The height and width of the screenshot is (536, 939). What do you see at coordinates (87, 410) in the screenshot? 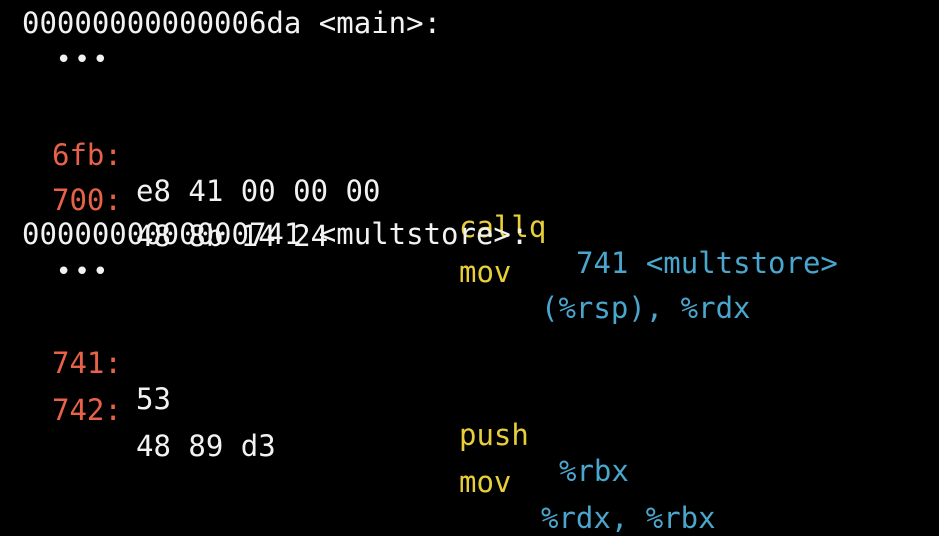
I see `instruction-address: 742:` at bounding box center [87, 410].